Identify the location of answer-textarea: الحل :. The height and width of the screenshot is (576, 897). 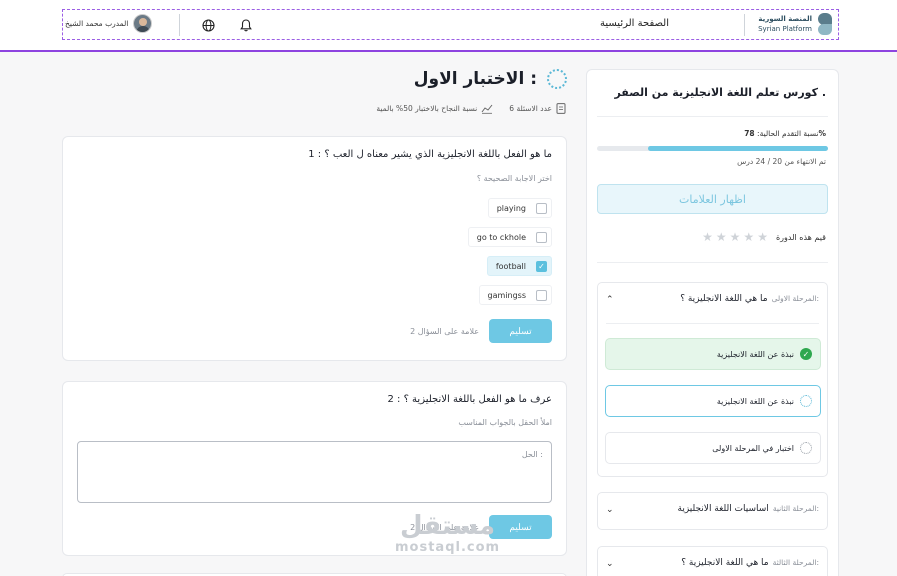
(314, 472).